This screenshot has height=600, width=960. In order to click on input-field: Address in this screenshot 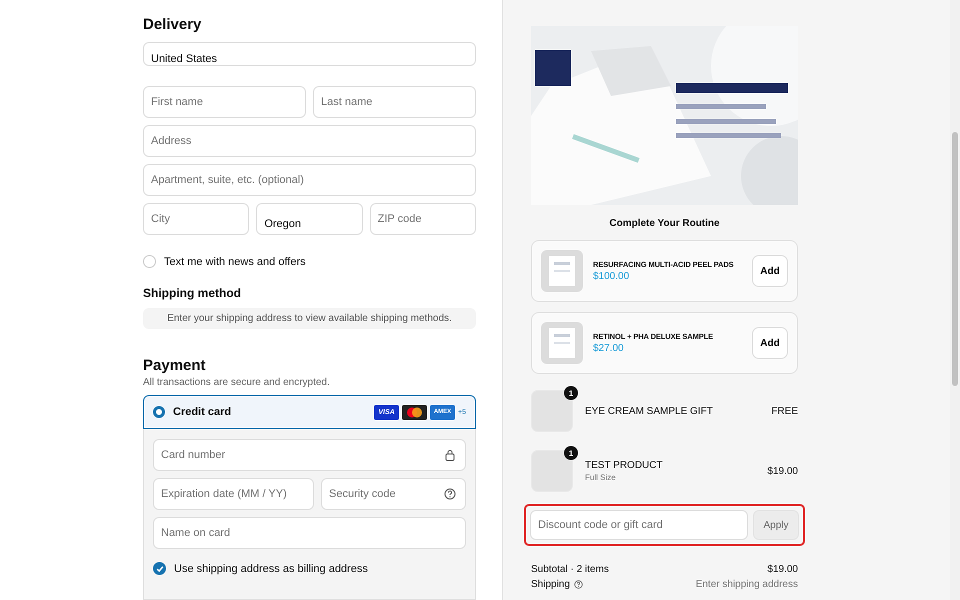, I will do `click(309, 141)`.